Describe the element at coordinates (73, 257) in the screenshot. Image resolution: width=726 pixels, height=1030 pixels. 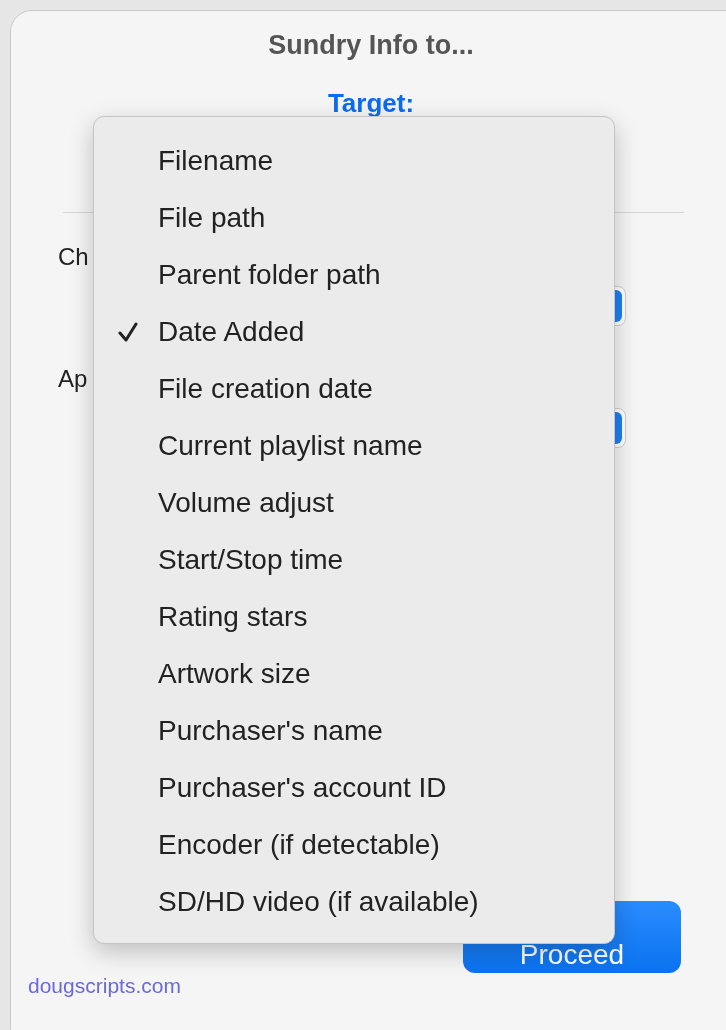
I see `field-label: Ch` at that location.